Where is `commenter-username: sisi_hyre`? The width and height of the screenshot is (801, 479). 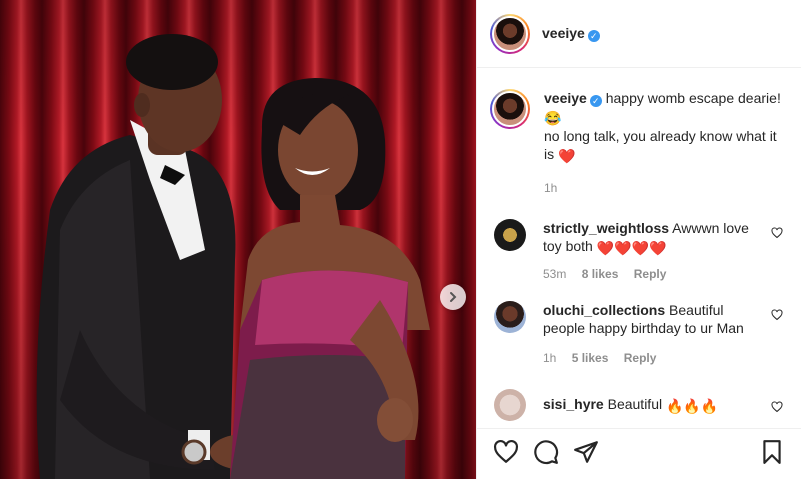
commenter-username: sisi_hyre is located at coordinates (573, 404).